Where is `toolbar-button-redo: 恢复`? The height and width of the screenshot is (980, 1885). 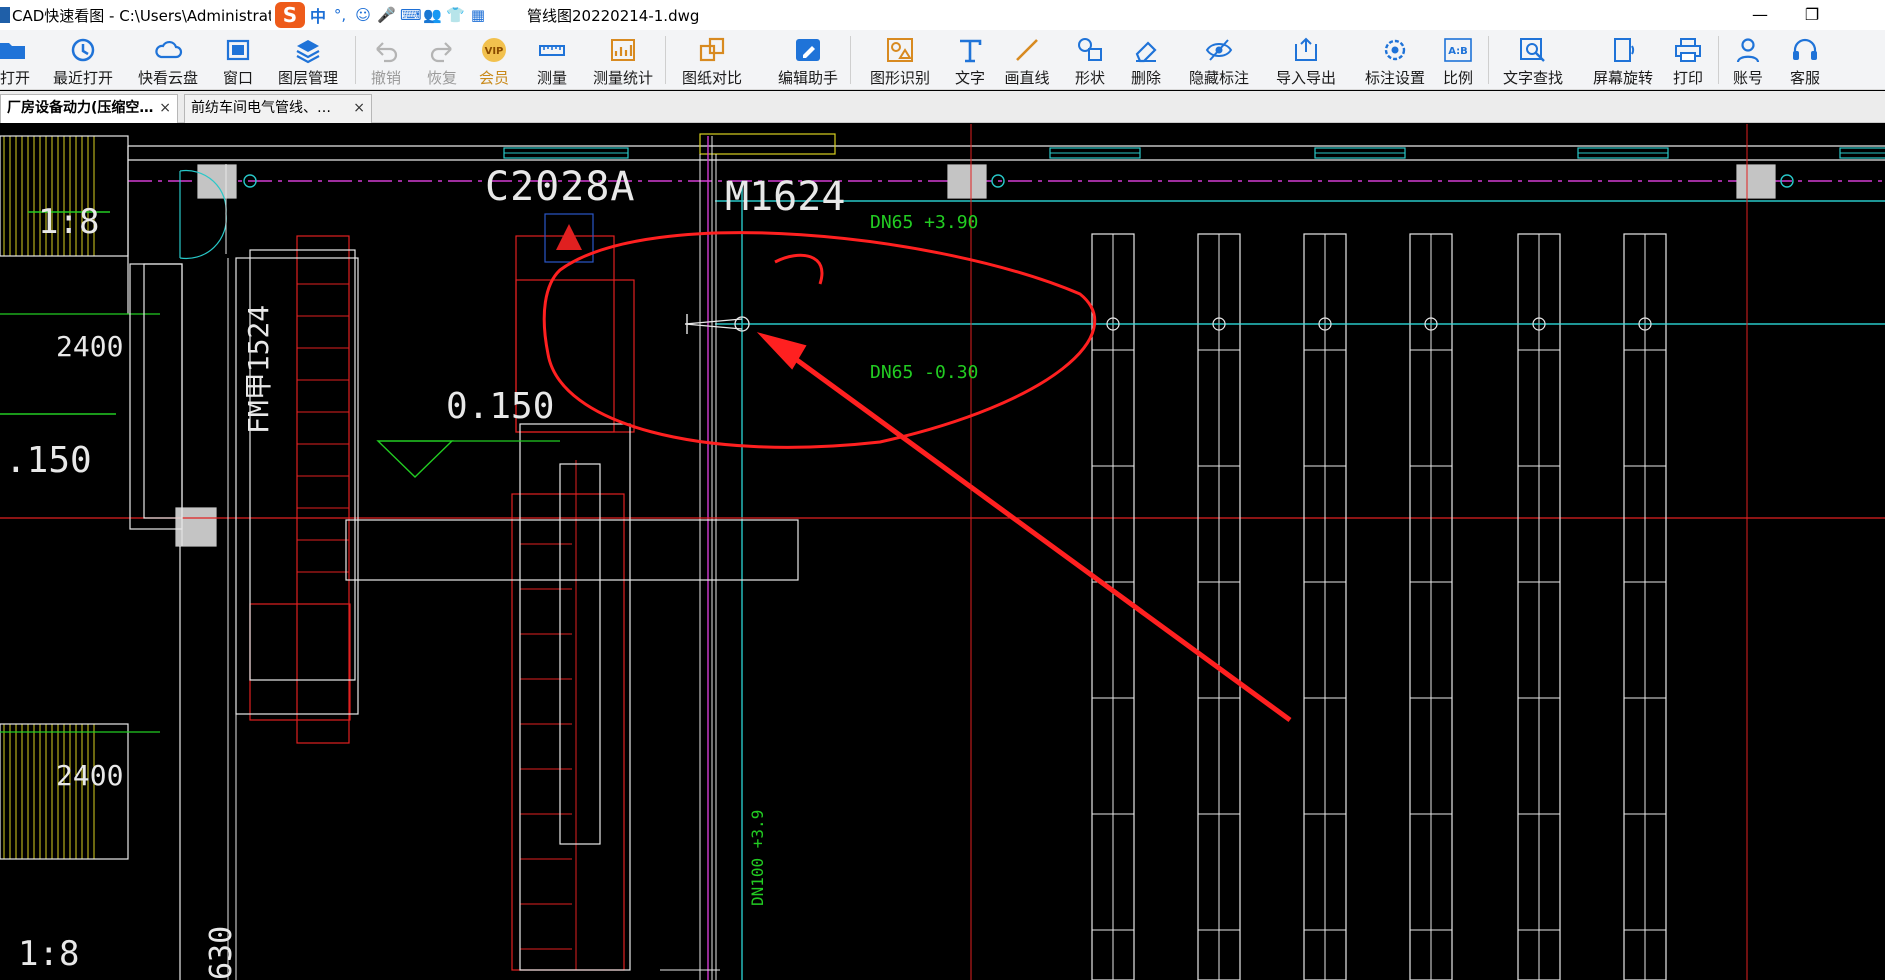 toolbar-button-redo: 恢复 is located at coordinates (442, 60).